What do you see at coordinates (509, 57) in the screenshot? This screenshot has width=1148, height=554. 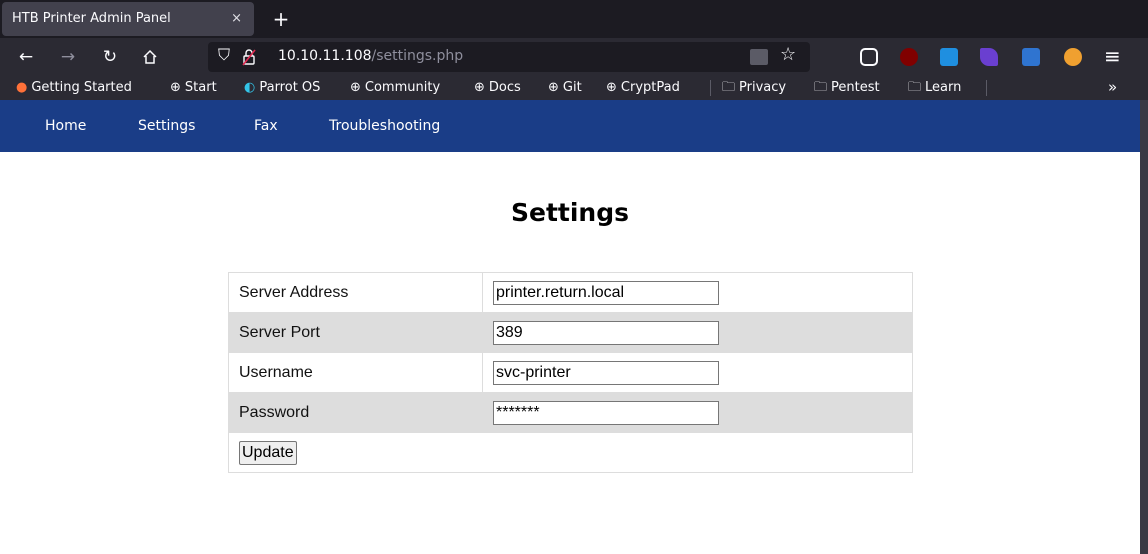 I see `url-bar: ⛉ 10.10.11.108/settings.php ☆` at bounding box center [509, 57].